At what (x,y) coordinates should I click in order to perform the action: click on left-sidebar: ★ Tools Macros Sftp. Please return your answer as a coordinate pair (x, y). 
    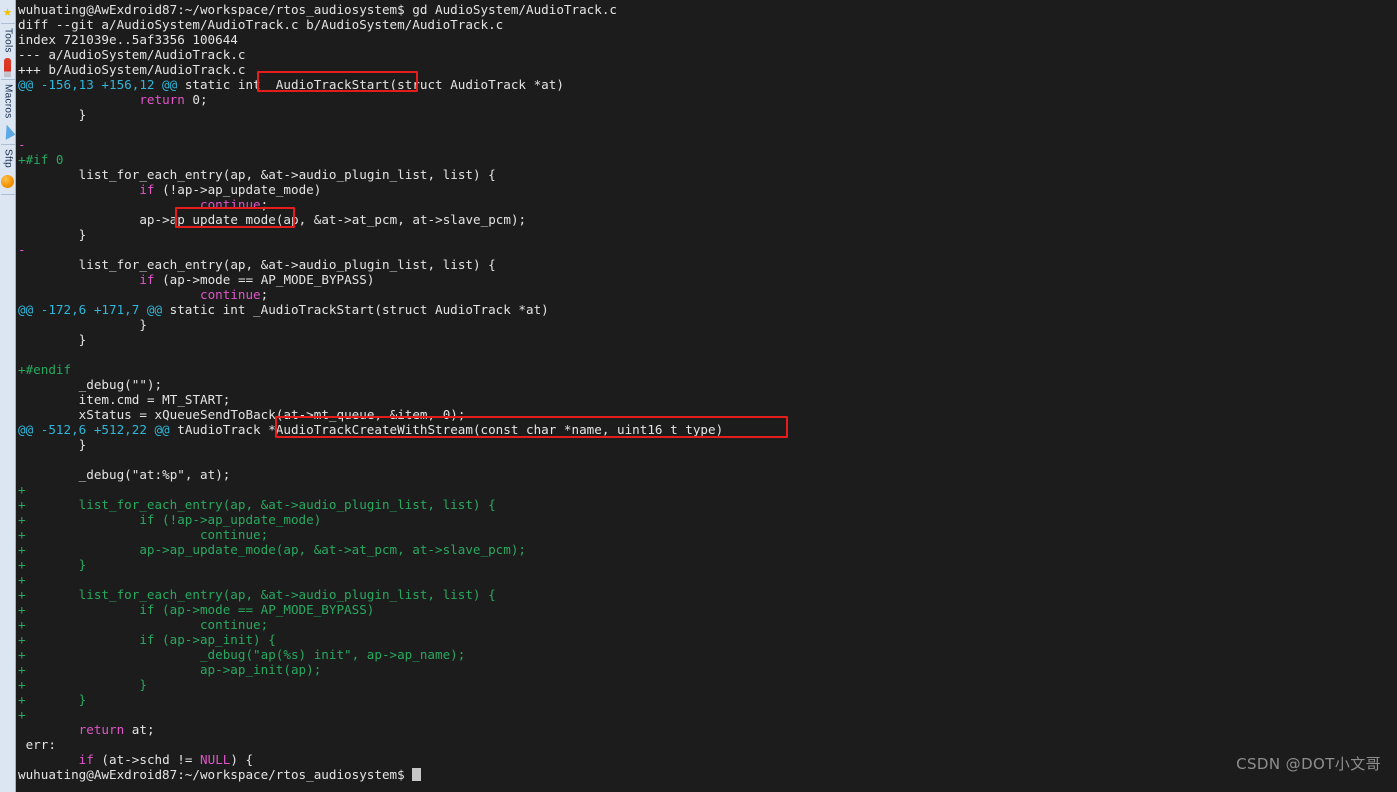
    Looking at the image, I should click on (8, 396).